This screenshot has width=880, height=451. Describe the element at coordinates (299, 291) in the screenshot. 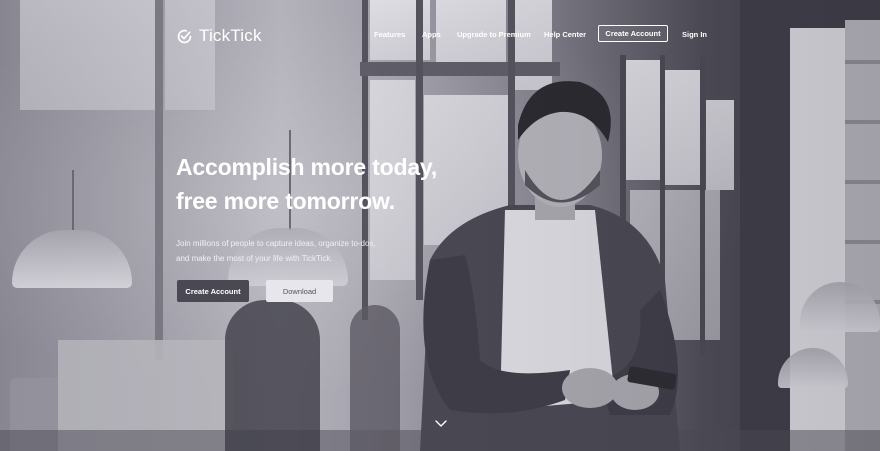

I see `hero-download-button: Download` at that location.